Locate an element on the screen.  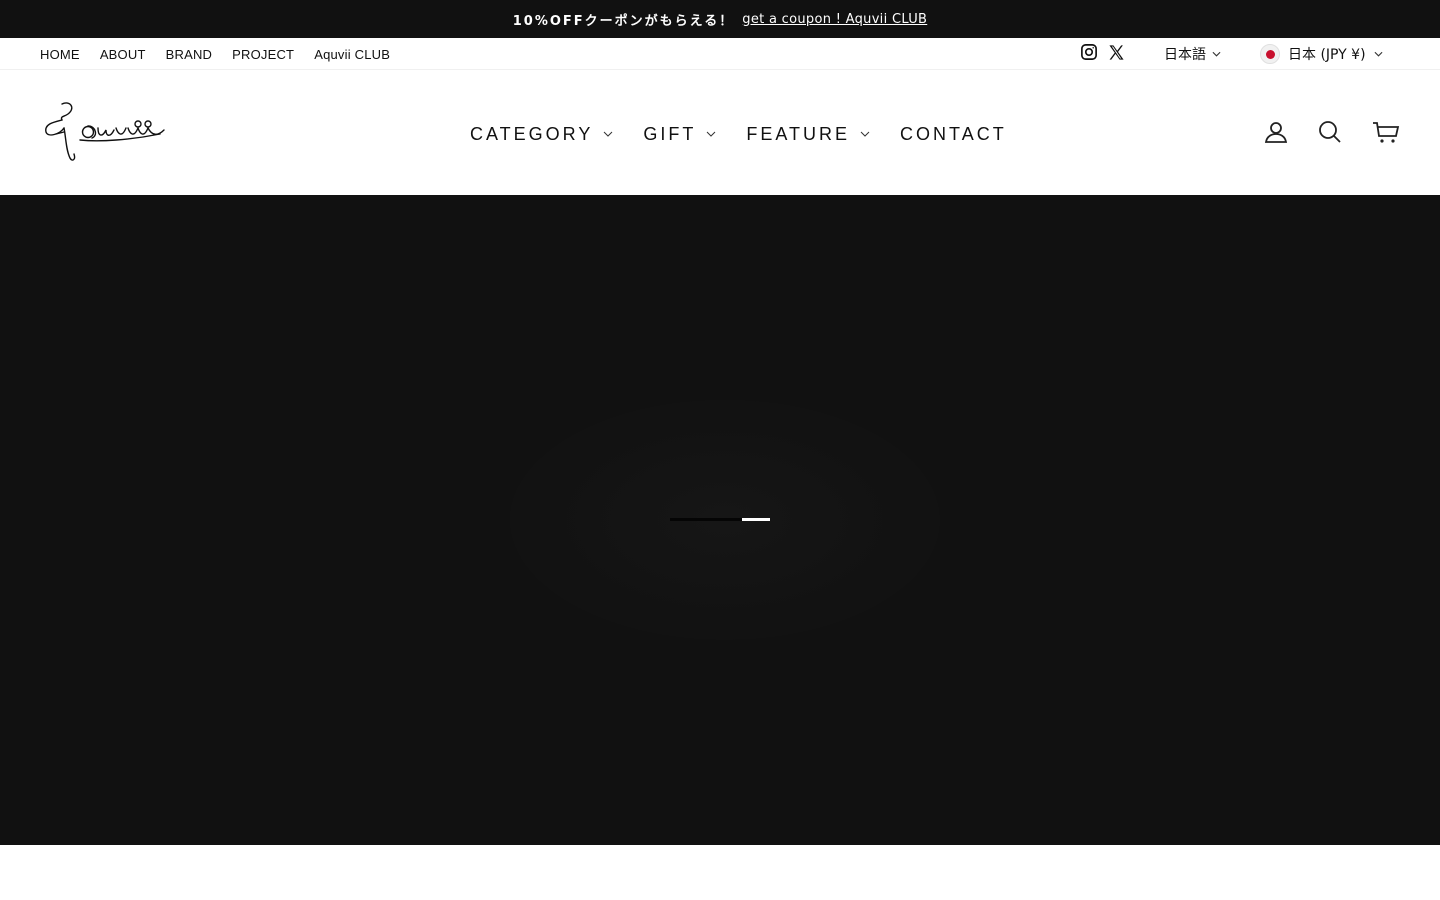
nav-category: CATEGORY is located at coordinates (541, 134).